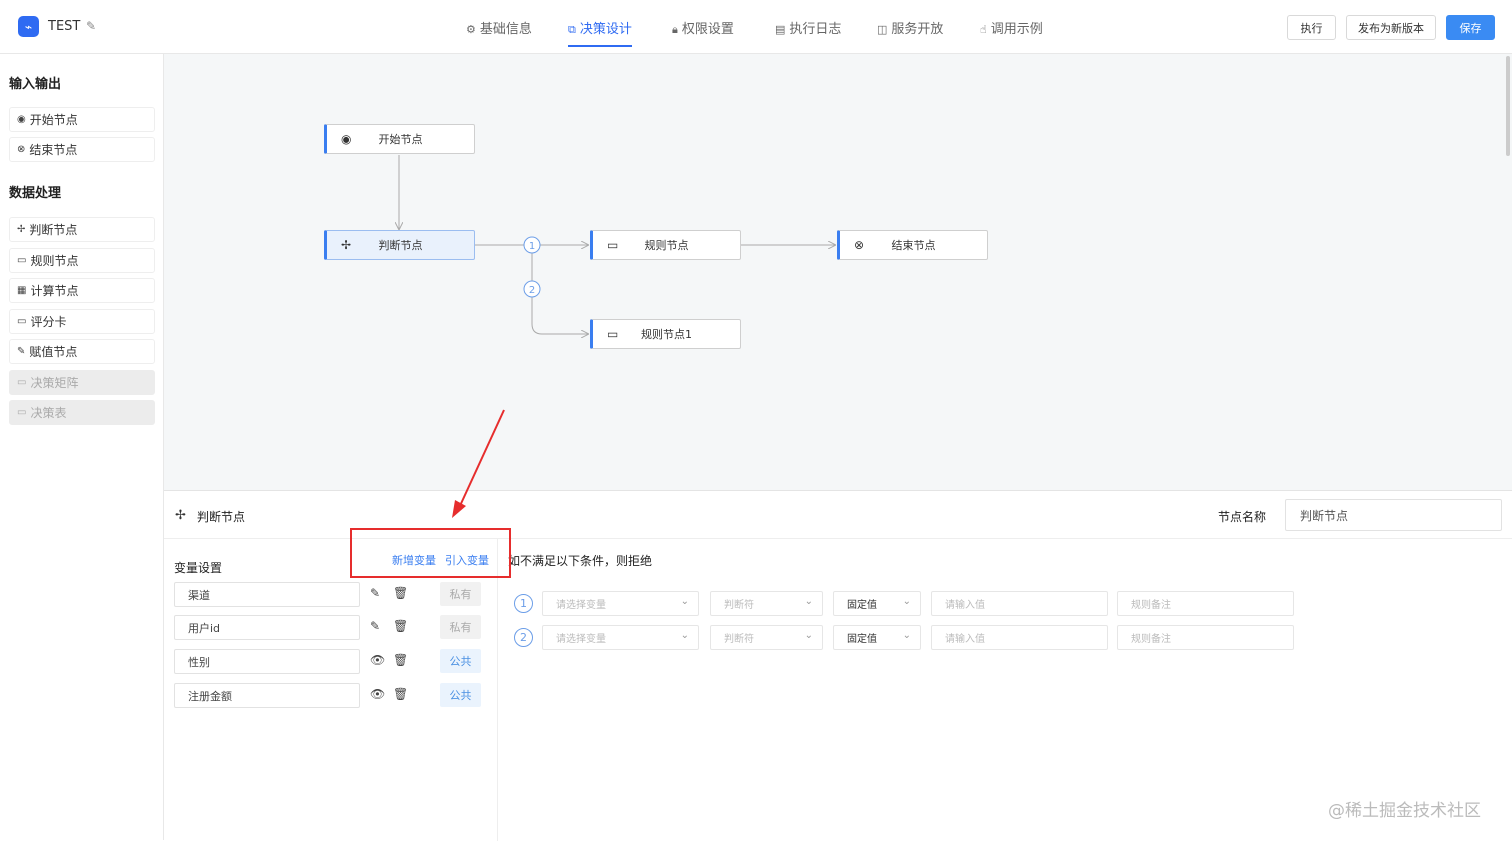 This screenshot has width=1512, height=841. I want to click on hand-icon: ☝, so click(983, 29).